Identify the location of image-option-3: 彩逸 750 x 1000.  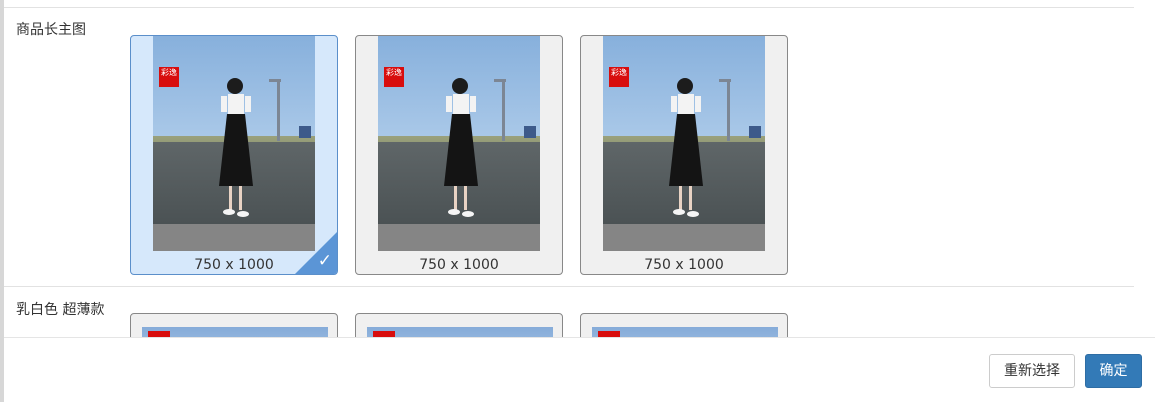
(684, 155).